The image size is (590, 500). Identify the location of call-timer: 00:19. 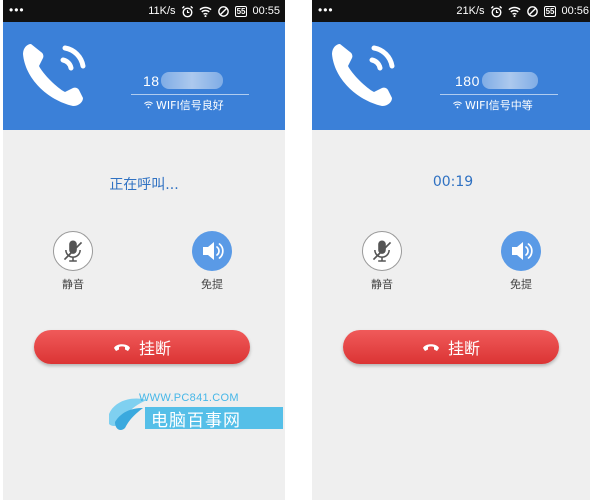
(453, 182).